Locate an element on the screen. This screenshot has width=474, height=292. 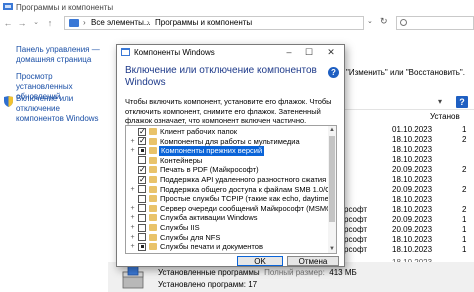
refresh-icon: ↻ is located at coordinates (384, 21).